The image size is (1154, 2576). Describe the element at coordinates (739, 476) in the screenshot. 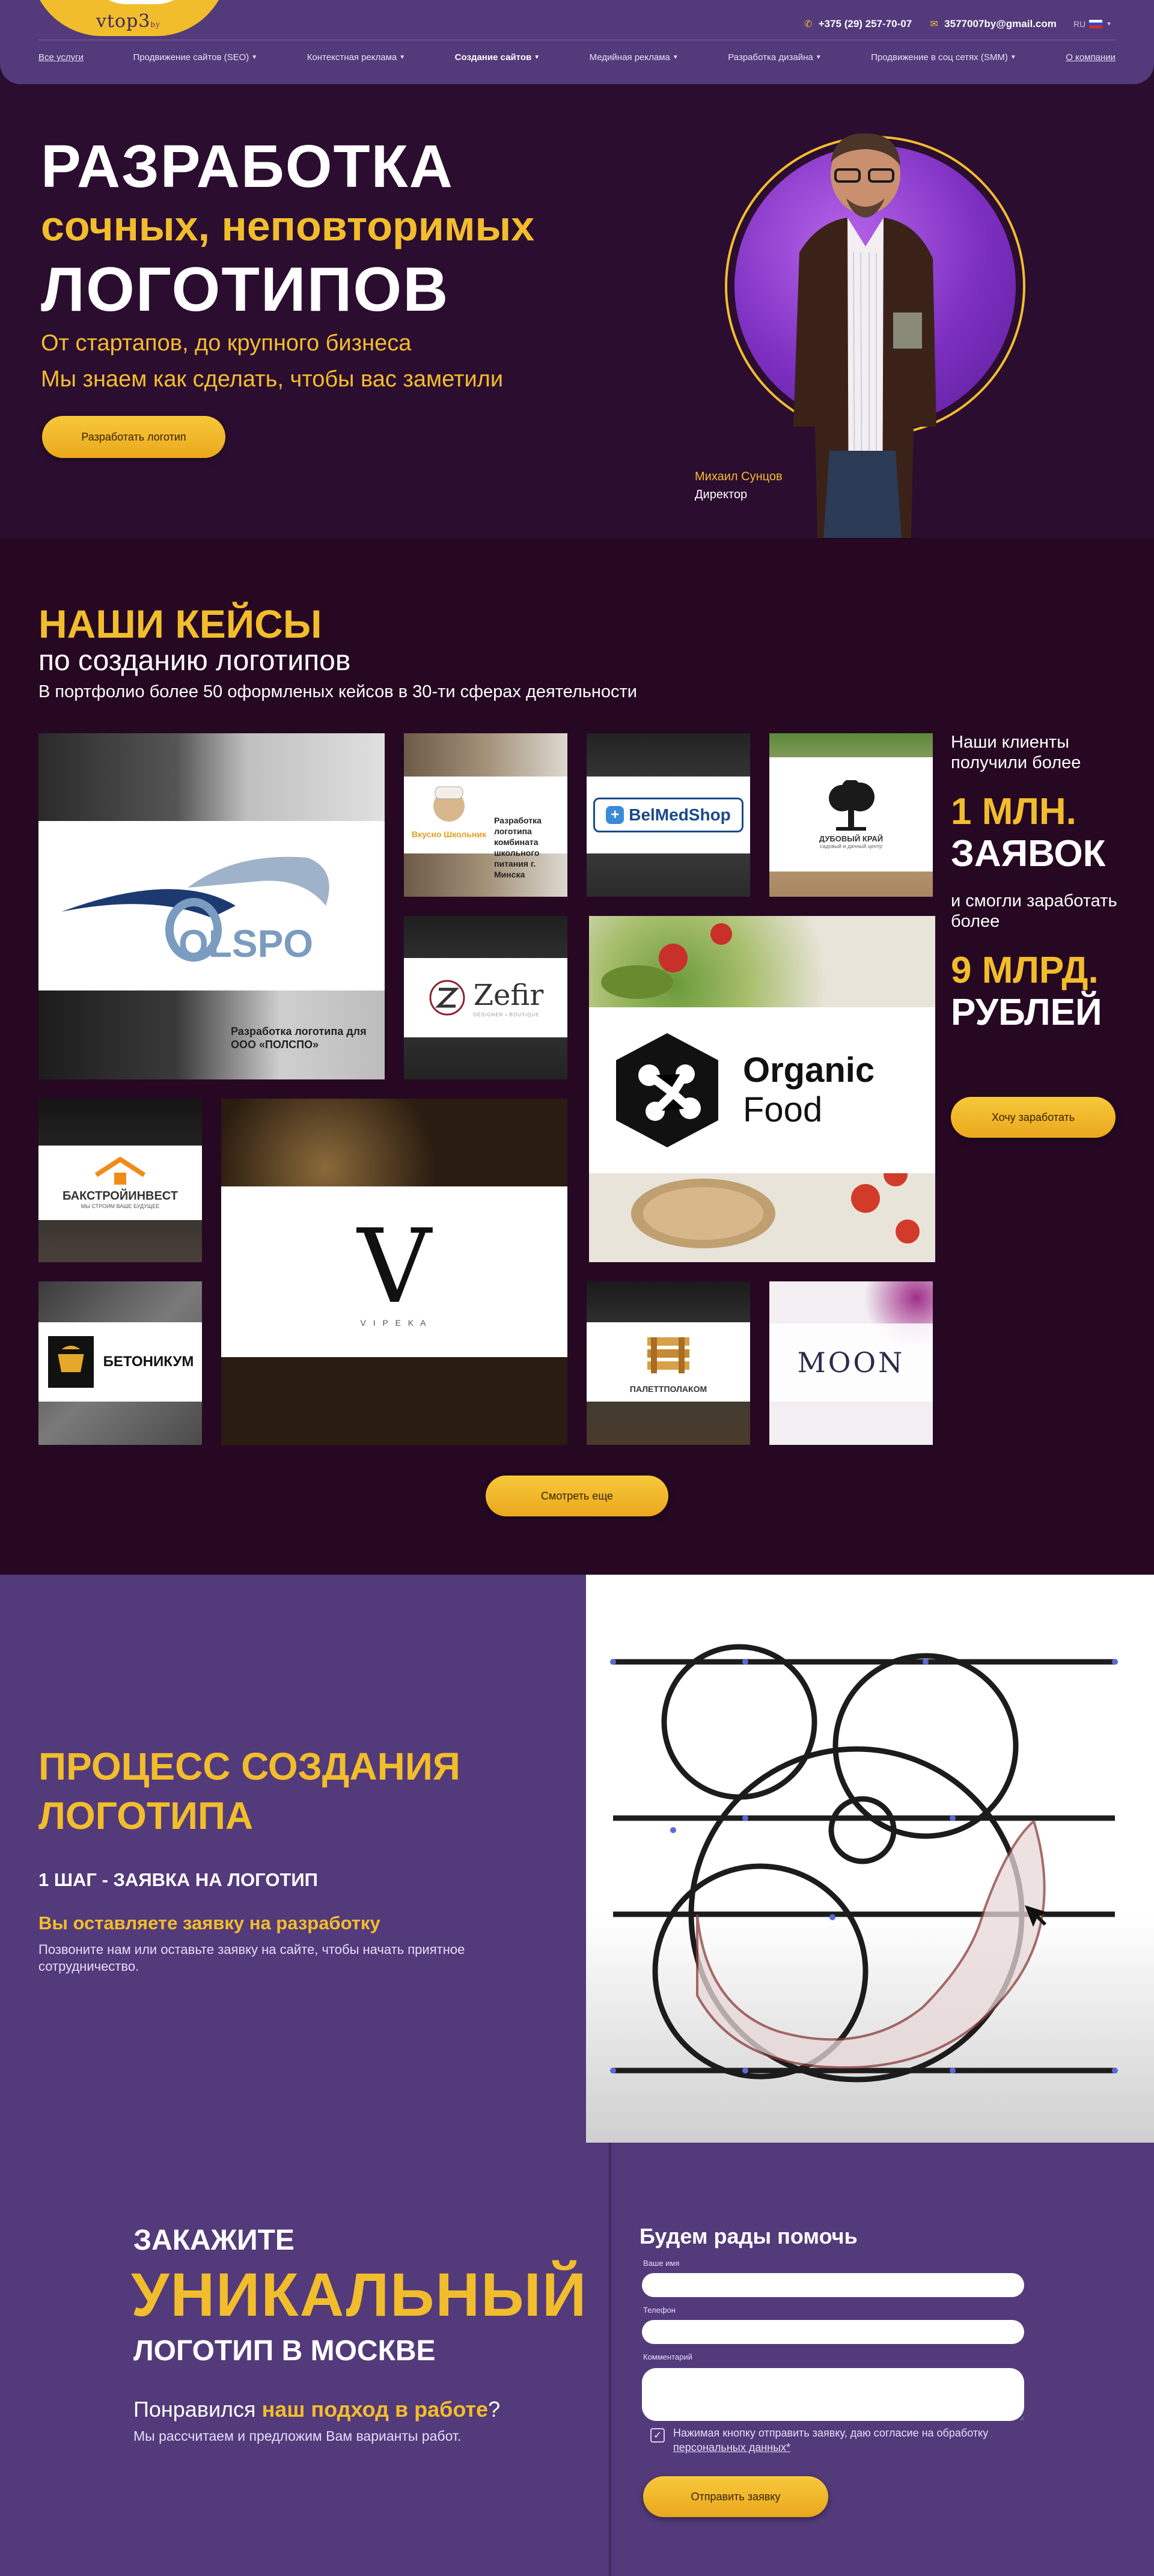

I see `person-name: Михаил Сунцов` at that location.